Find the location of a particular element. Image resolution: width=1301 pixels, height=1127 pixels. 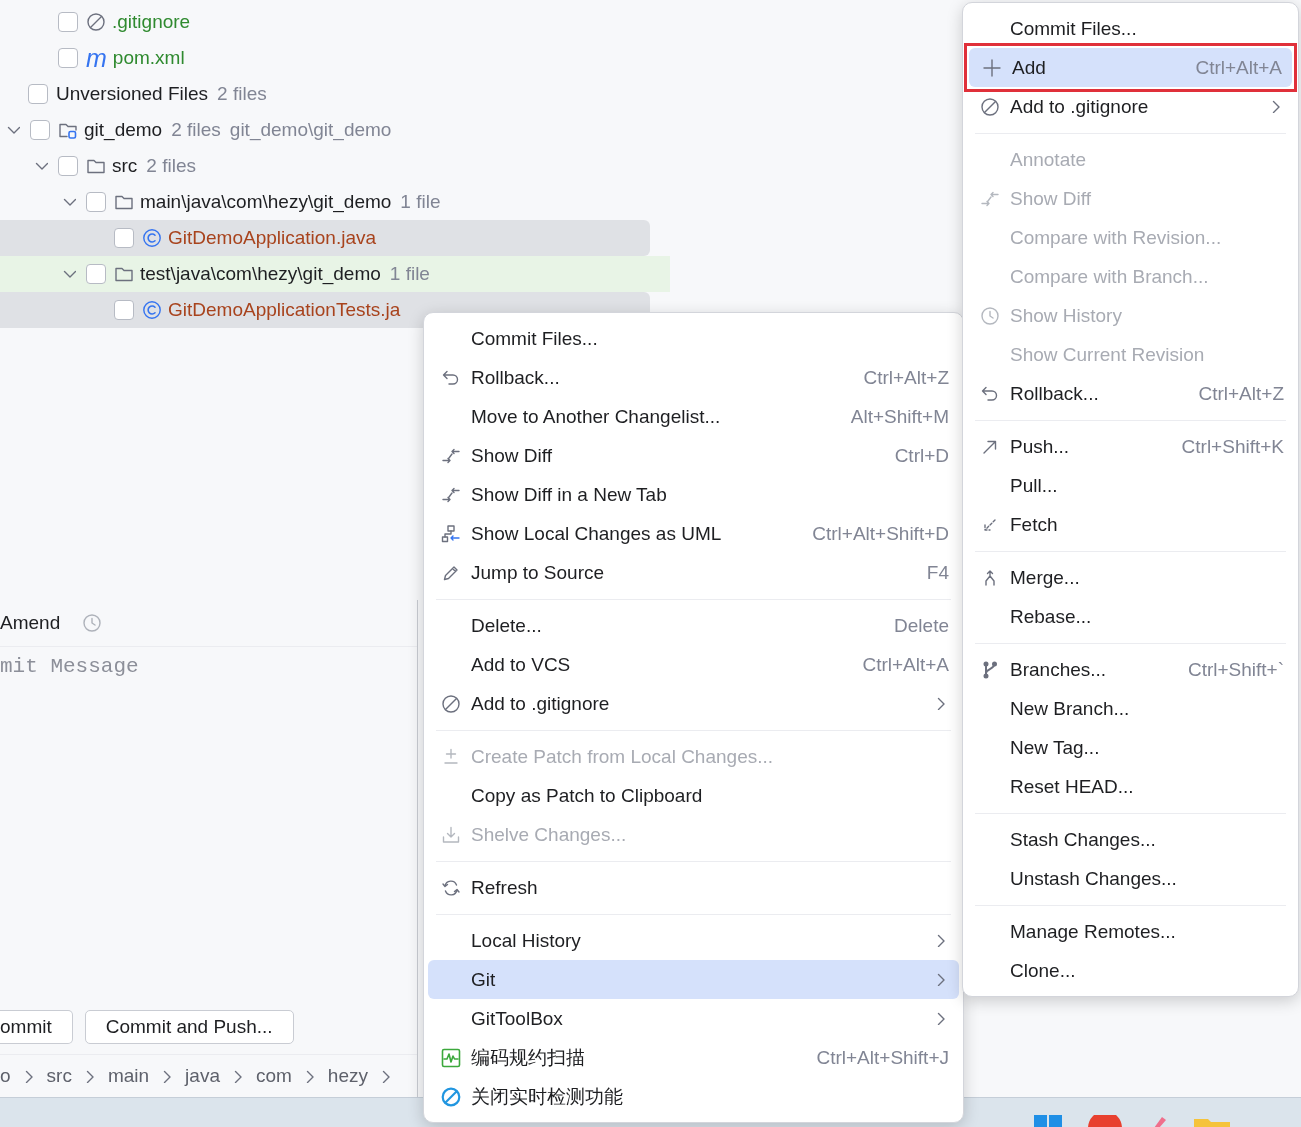

tree-label: pom.xml is located at coordinates (148, 58).